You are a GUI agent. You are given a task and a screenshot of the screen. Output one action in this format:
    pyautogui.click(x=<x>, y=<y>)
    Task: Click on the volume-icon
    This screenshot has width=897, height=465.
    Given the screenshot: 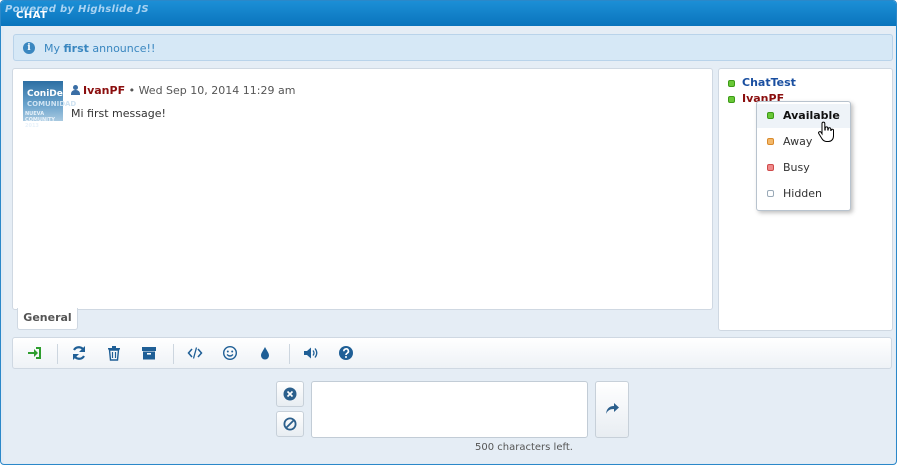 What is the action you would take?
    pyautogui.click(x=311, y=353)
    